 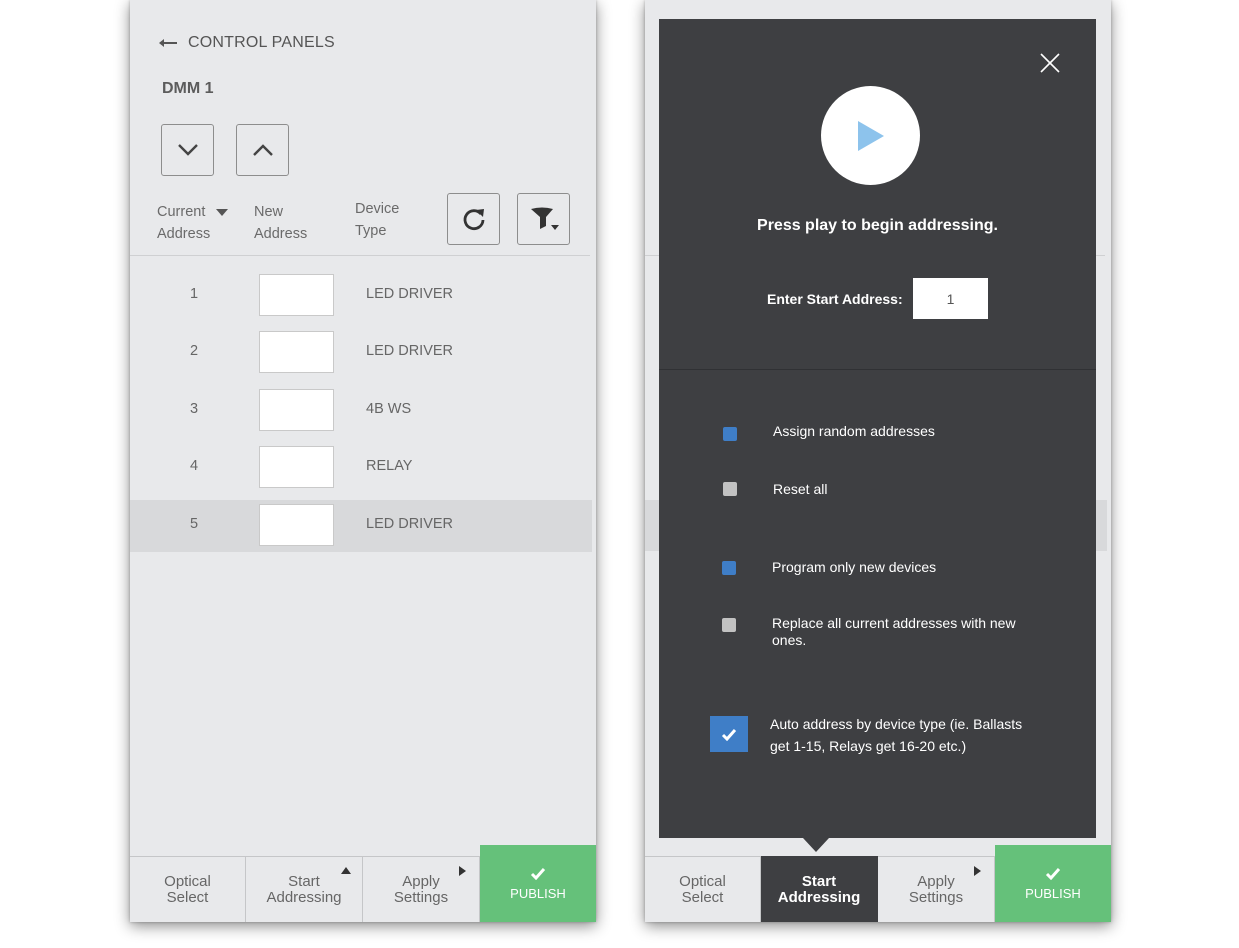 What do you see at coordinates (261, 42) in the screenshot?
I see `back-label: CONTROL PANELS` at bounding box center [261, 42].